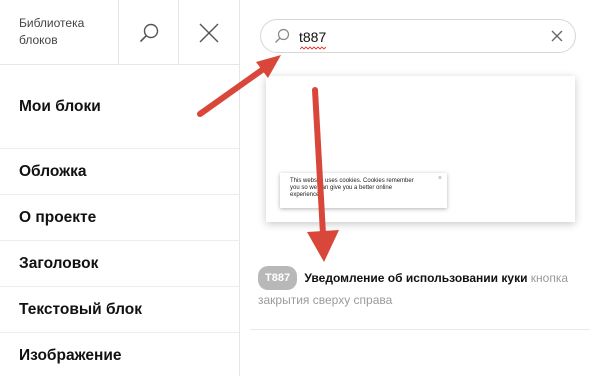 This screenshot has height=376, width=598. Describe the element at coordinates (120, 354) in the screenshot. I see `sidebar-item-image: Изображение` at that location.